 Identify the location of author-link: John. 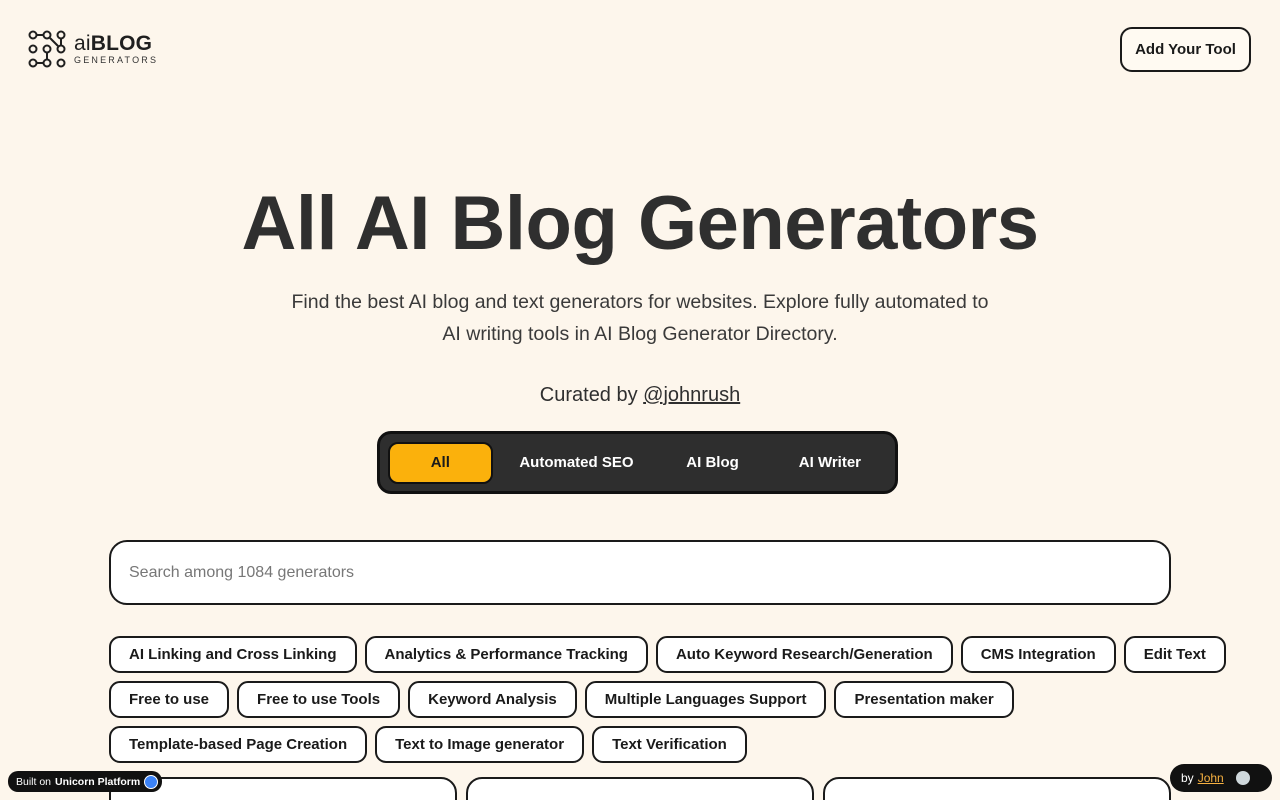
(1211, 778).